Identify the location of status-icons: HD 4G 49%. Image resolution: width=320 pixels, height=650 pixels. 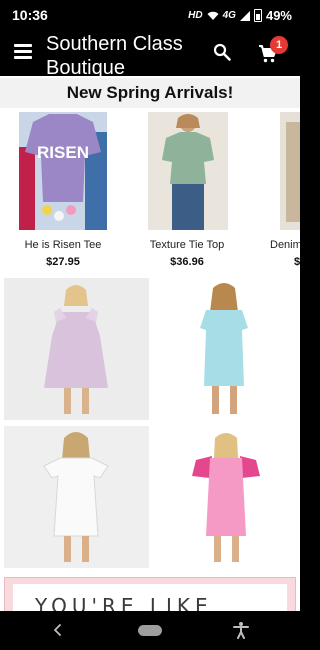
(240, 15).